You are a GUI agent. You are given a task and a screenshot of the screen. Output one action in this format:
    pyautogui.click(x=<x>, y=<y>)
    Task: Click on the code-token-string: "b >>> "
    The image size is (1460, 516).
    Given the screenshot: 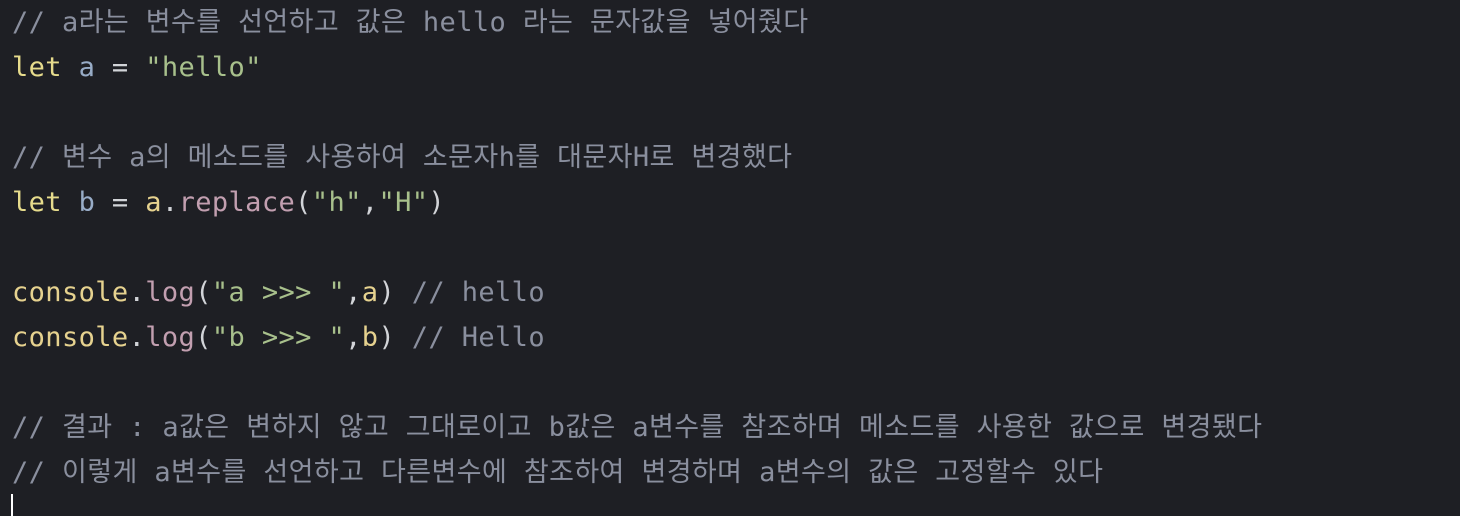 What is the action you would take?
    pyautogui.click(x=278, y=337)
    